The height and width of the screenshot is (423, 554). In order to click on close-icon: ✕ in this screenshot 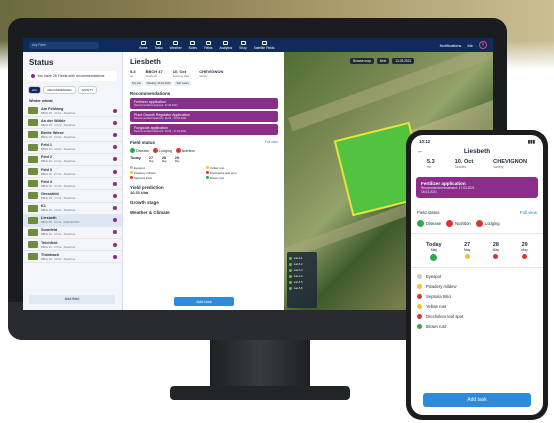, I will do `click(483, 45)`.